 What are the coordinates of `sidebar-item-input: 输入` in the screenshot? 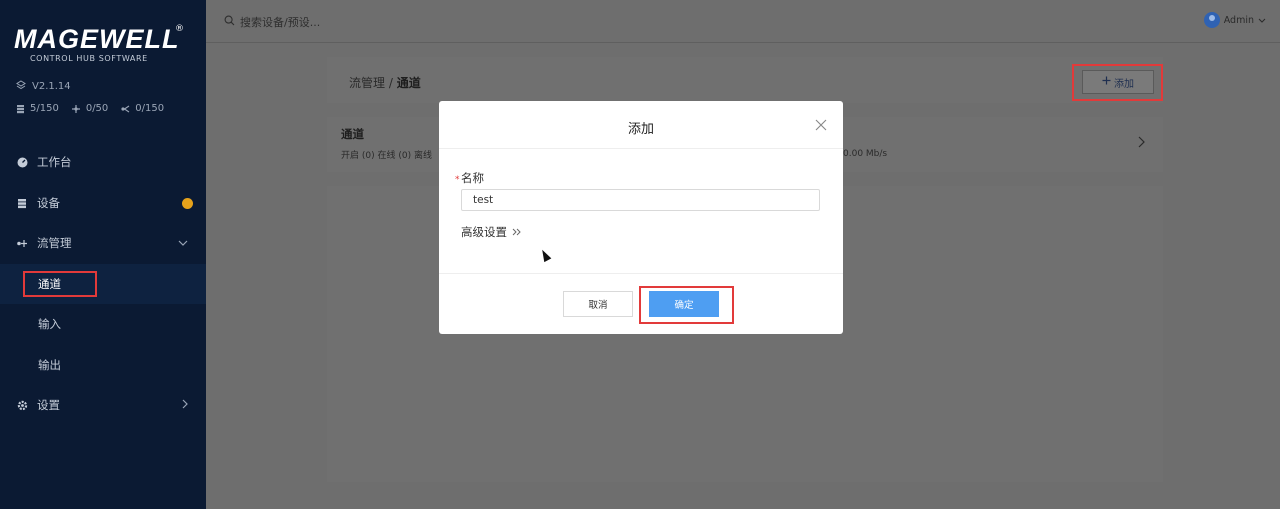 It's located at (103, 324).